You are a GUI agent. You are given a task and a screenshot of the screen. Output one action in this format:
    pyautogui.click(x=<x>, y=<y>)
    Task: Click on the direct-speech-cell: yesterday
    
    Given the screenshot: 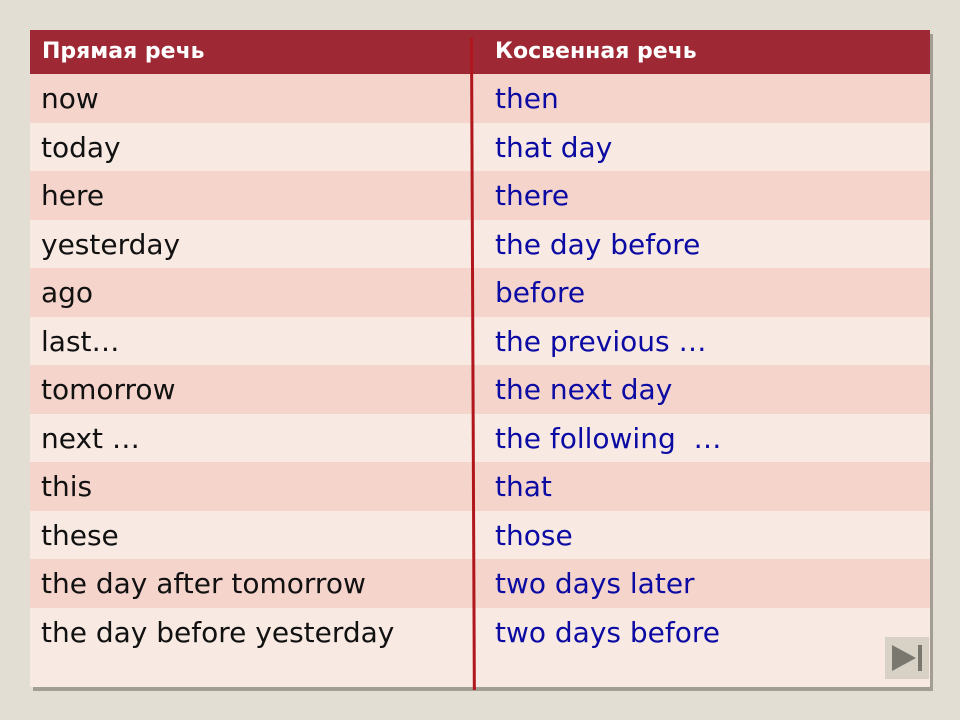 What is the action you would take?
    pyautogui.click(x=111, y=244)
    